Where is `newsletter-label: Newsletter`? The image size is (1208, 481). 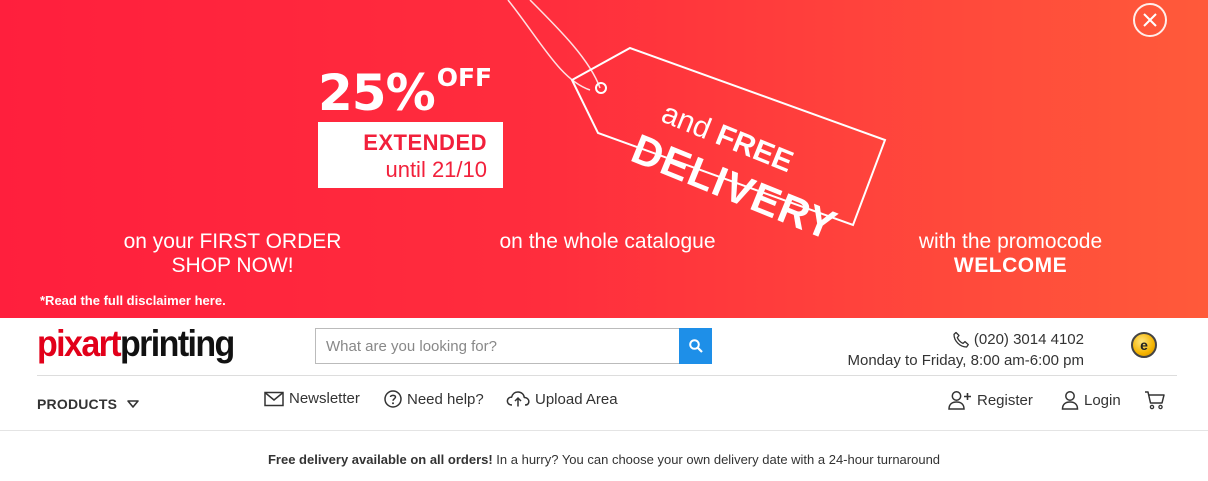 newsletter-label: Newsletter is located at coordinates (324, 398).